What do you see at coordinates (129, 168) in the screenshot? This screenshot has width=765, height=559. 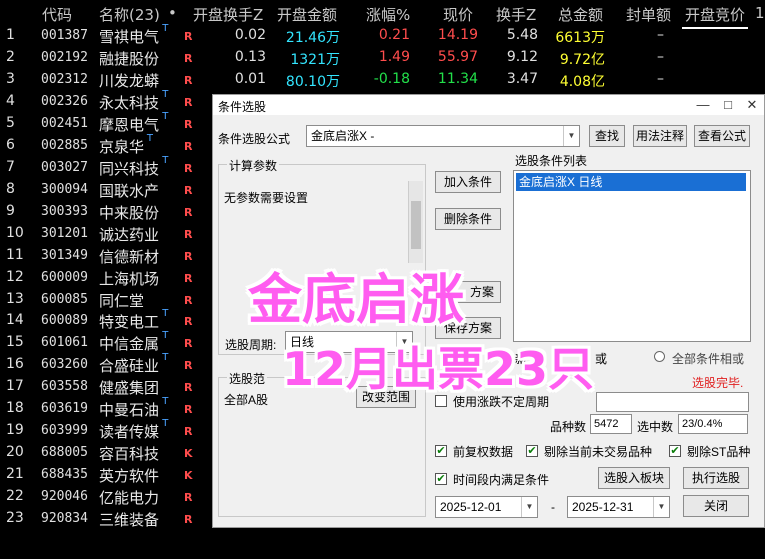 I see `stock-name: 同兴科技` at bounding box center [129, 168].